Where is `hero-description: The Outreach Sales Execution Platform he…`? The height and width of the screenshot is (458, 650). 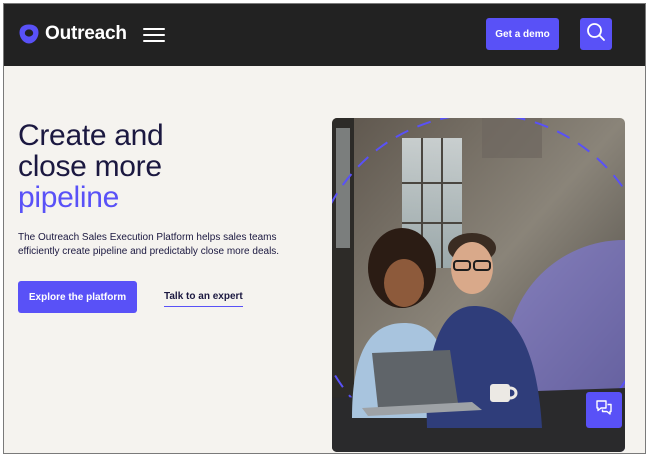 hero-description: The Outreach Sales Execution Platform he… is located at coordinates (149, 244).